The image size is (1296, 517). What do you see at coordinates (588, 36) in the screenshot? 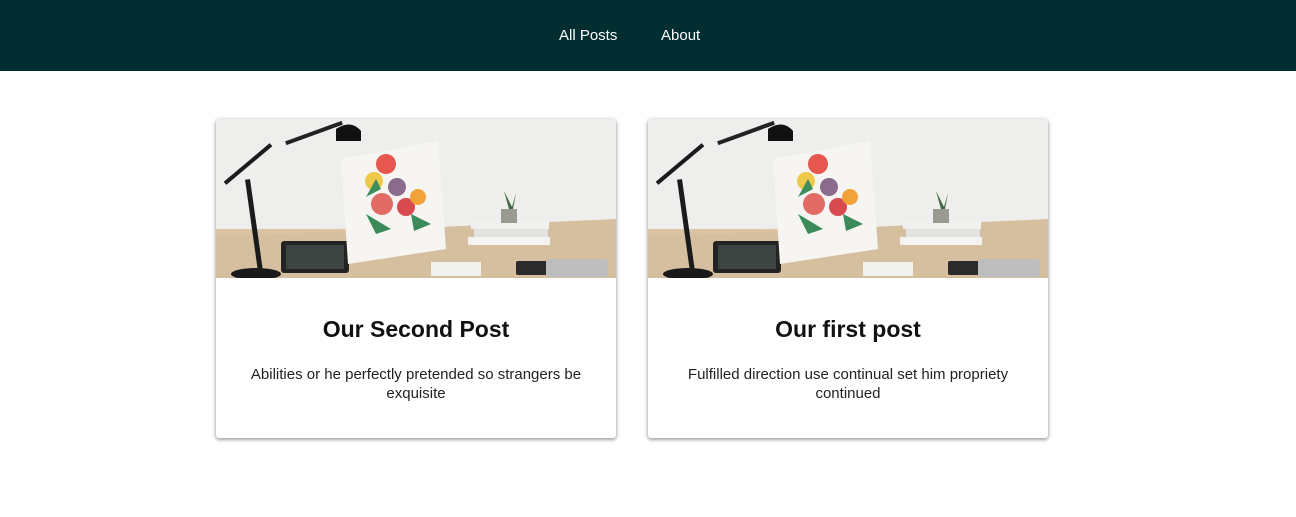
I see `nav-link-all-posts: All Posts` at bounding box center [588, 36].